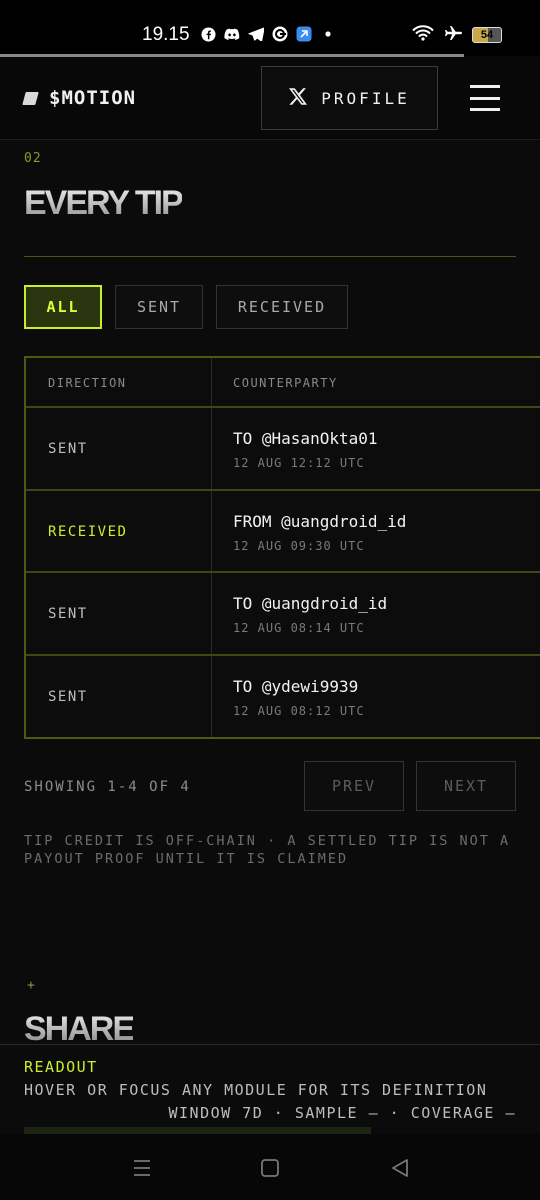 The width and height of the screenshot is (540, 1200). I want to click on status-time: 19.15, so click(166, 34).